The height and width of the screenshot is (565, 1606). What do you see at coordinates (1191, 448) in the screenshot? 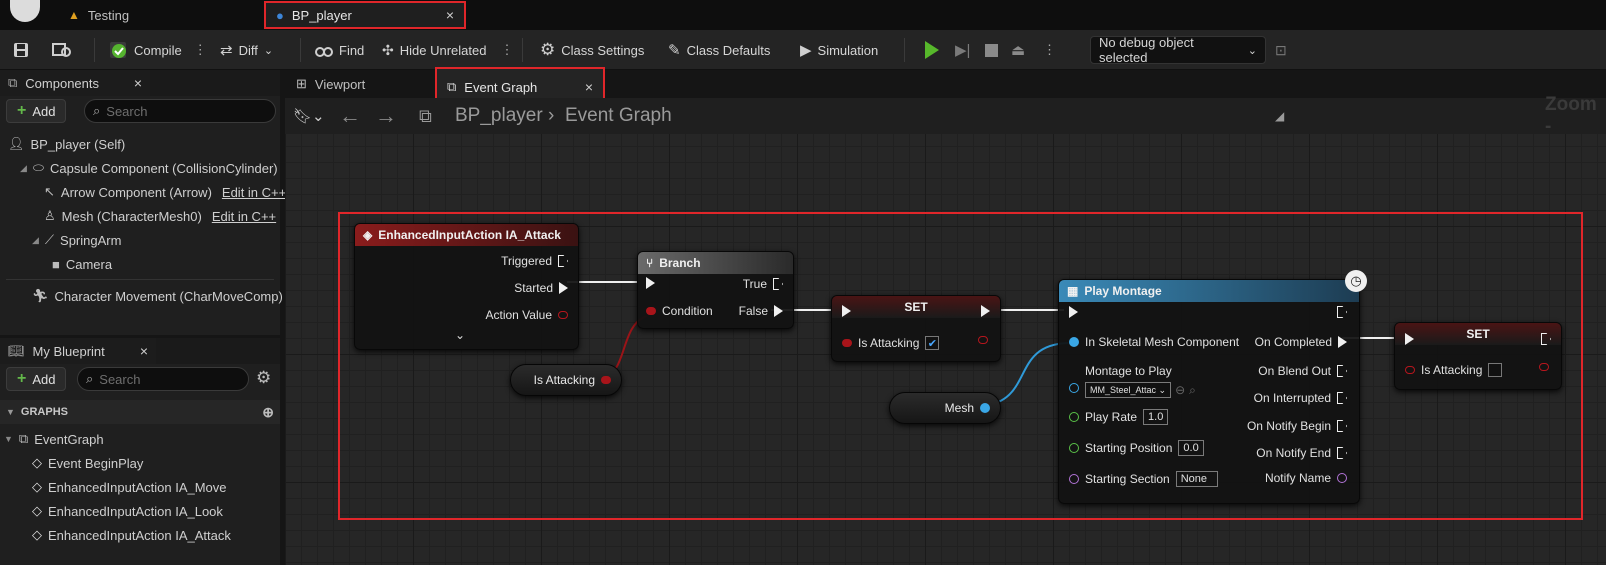
I see `starting-position-input: 0.0` at bounding box center [1191, 448].